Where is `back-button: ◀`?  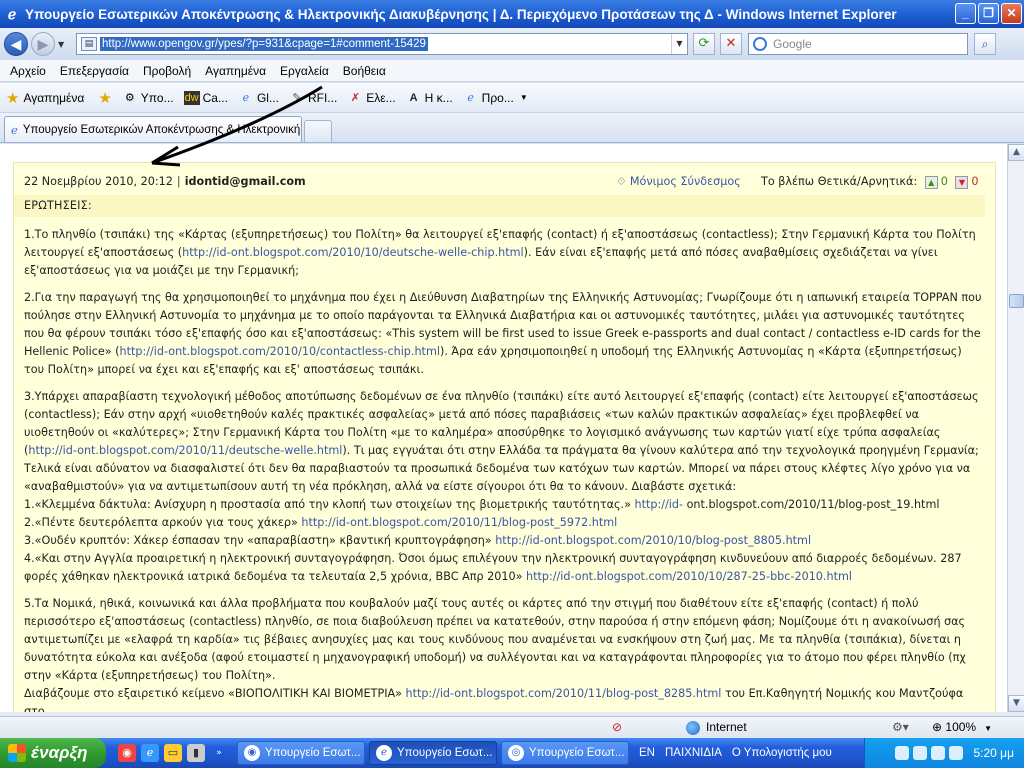
back-button: ◀ is located at coordinates (16, 44).